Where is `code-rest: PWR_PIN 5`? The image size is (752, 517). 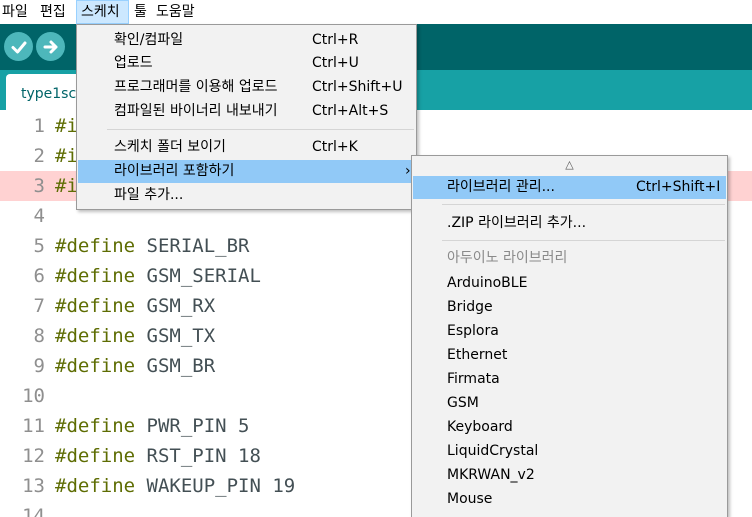 code-rest: PWR_PIN 5 is located at coordinates (192, 426).